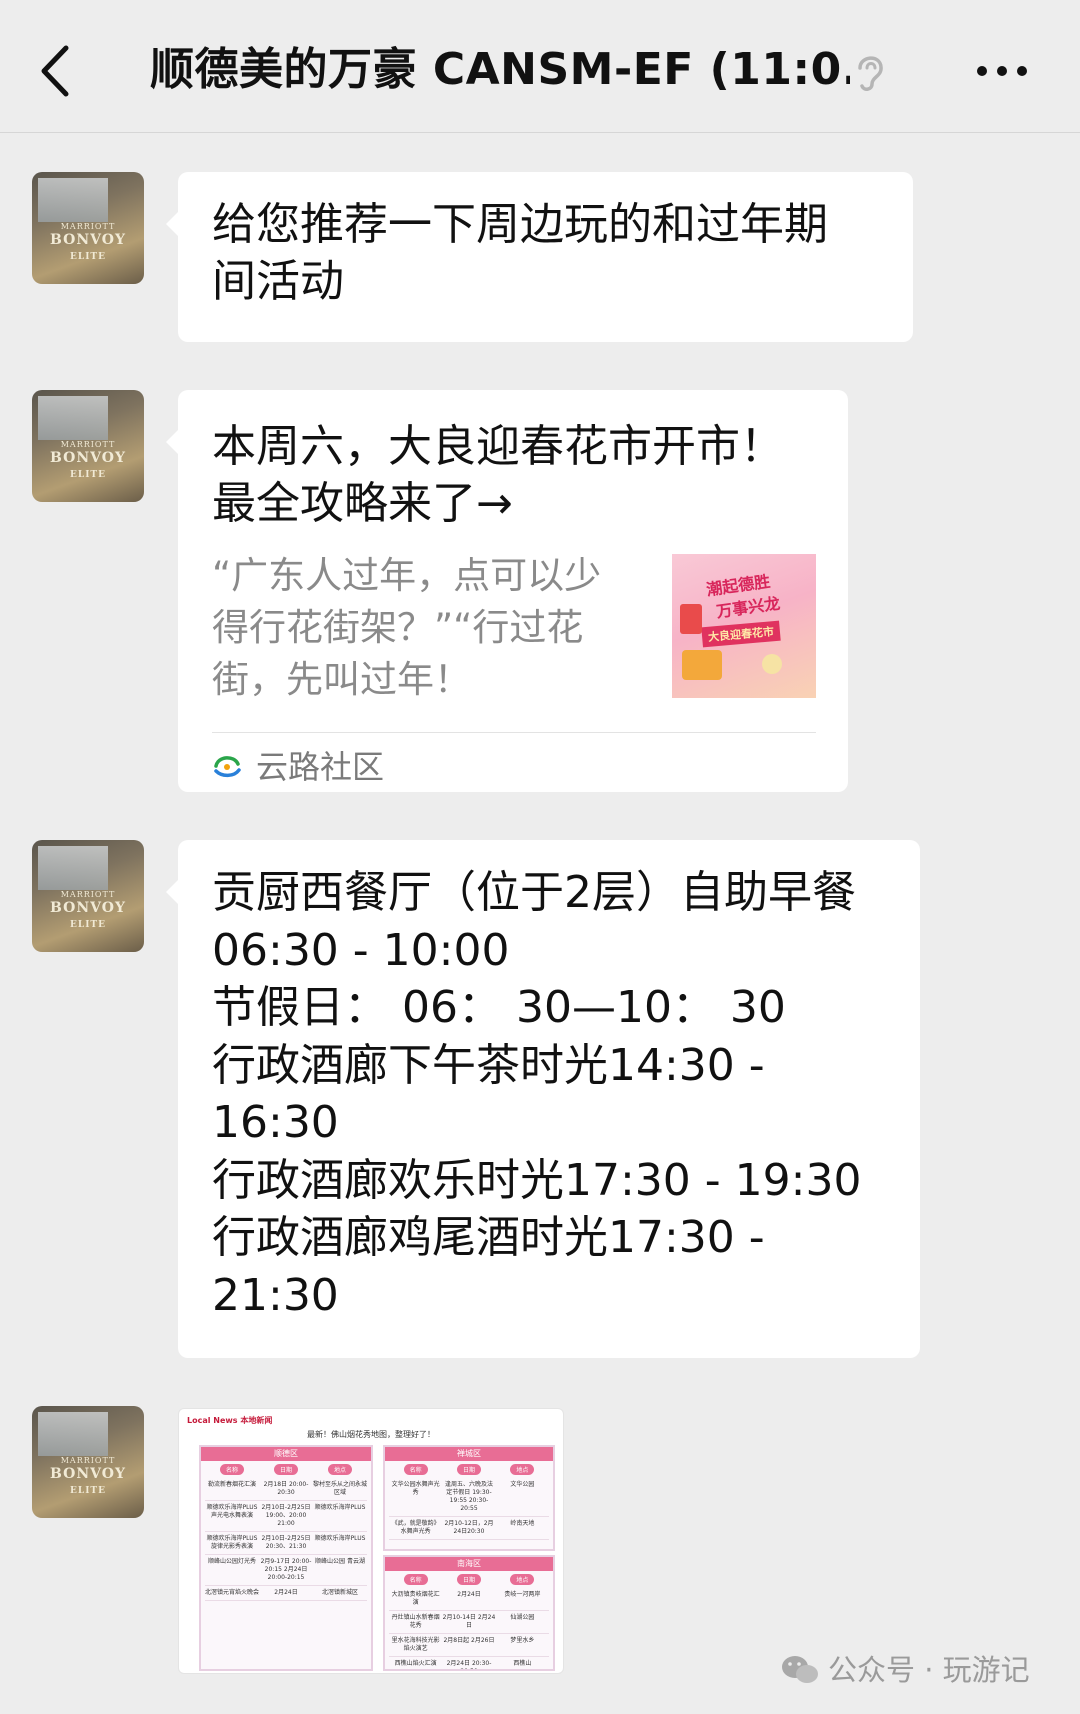 This screenshot has height=1714, width=1080. Describe the element at coordinates (539, 257) in the screenshot. I see `message-bubble-text: 给您推荐一下周边玩的和过年期 间活动` at that location.